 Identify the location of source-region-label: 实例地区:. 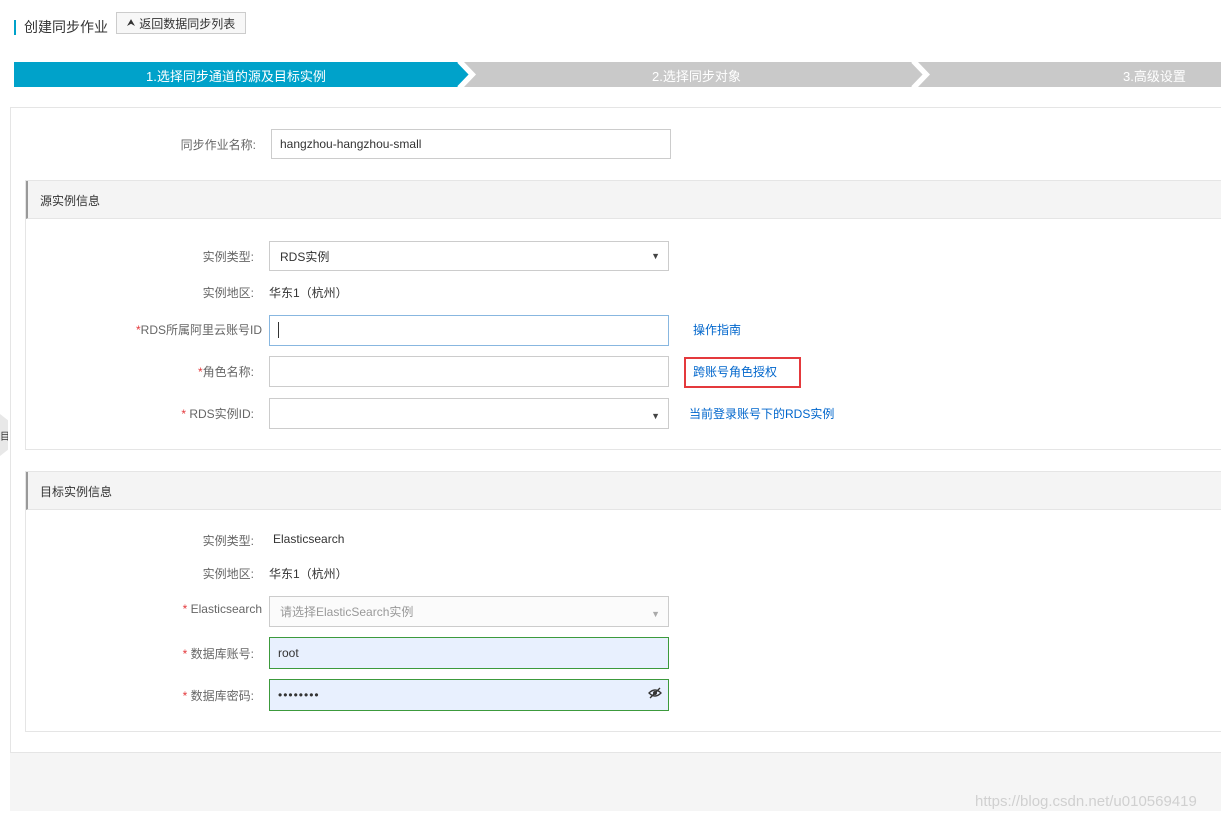
(228, 293).